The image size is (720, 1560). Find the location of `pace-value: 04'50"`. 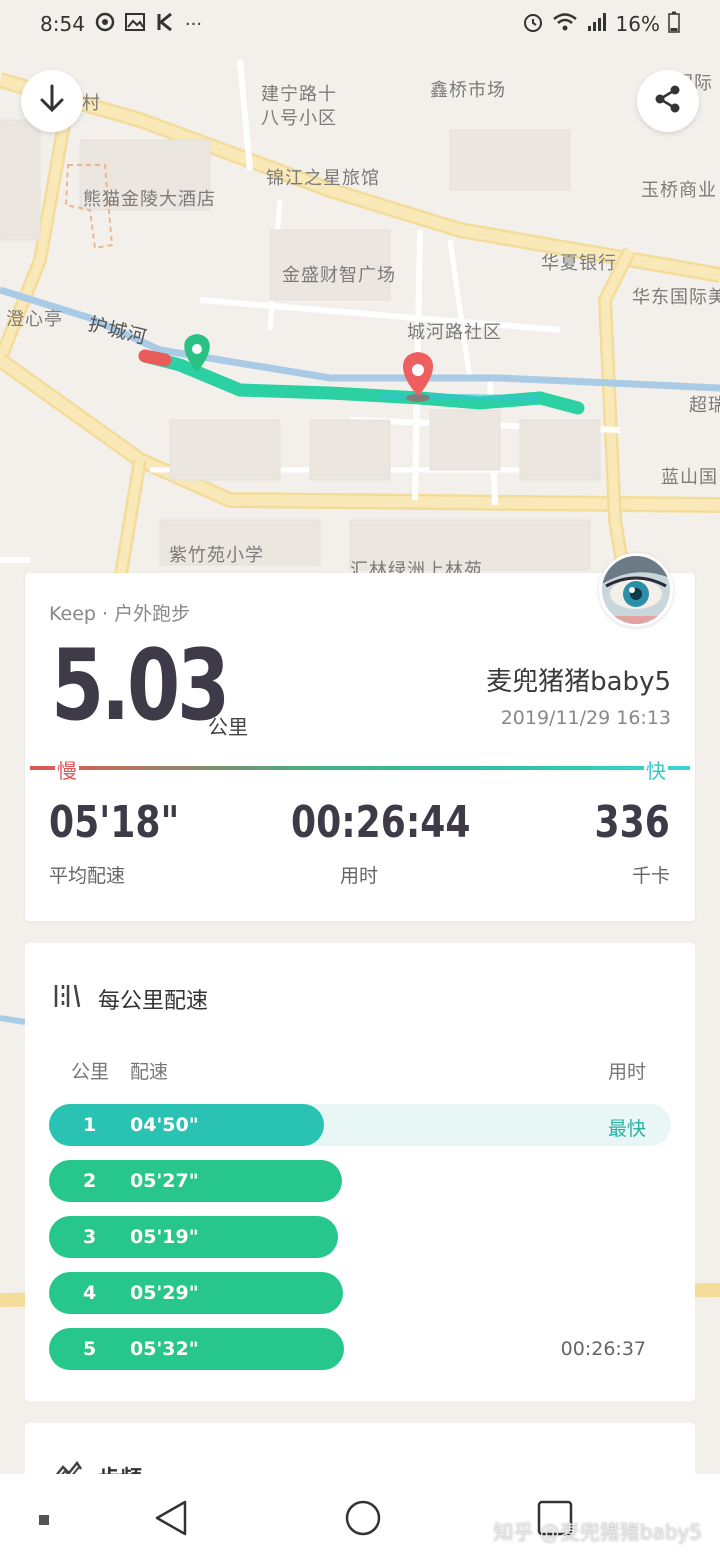

pace-value: 04'50" is located at coordinates (164, 1125).